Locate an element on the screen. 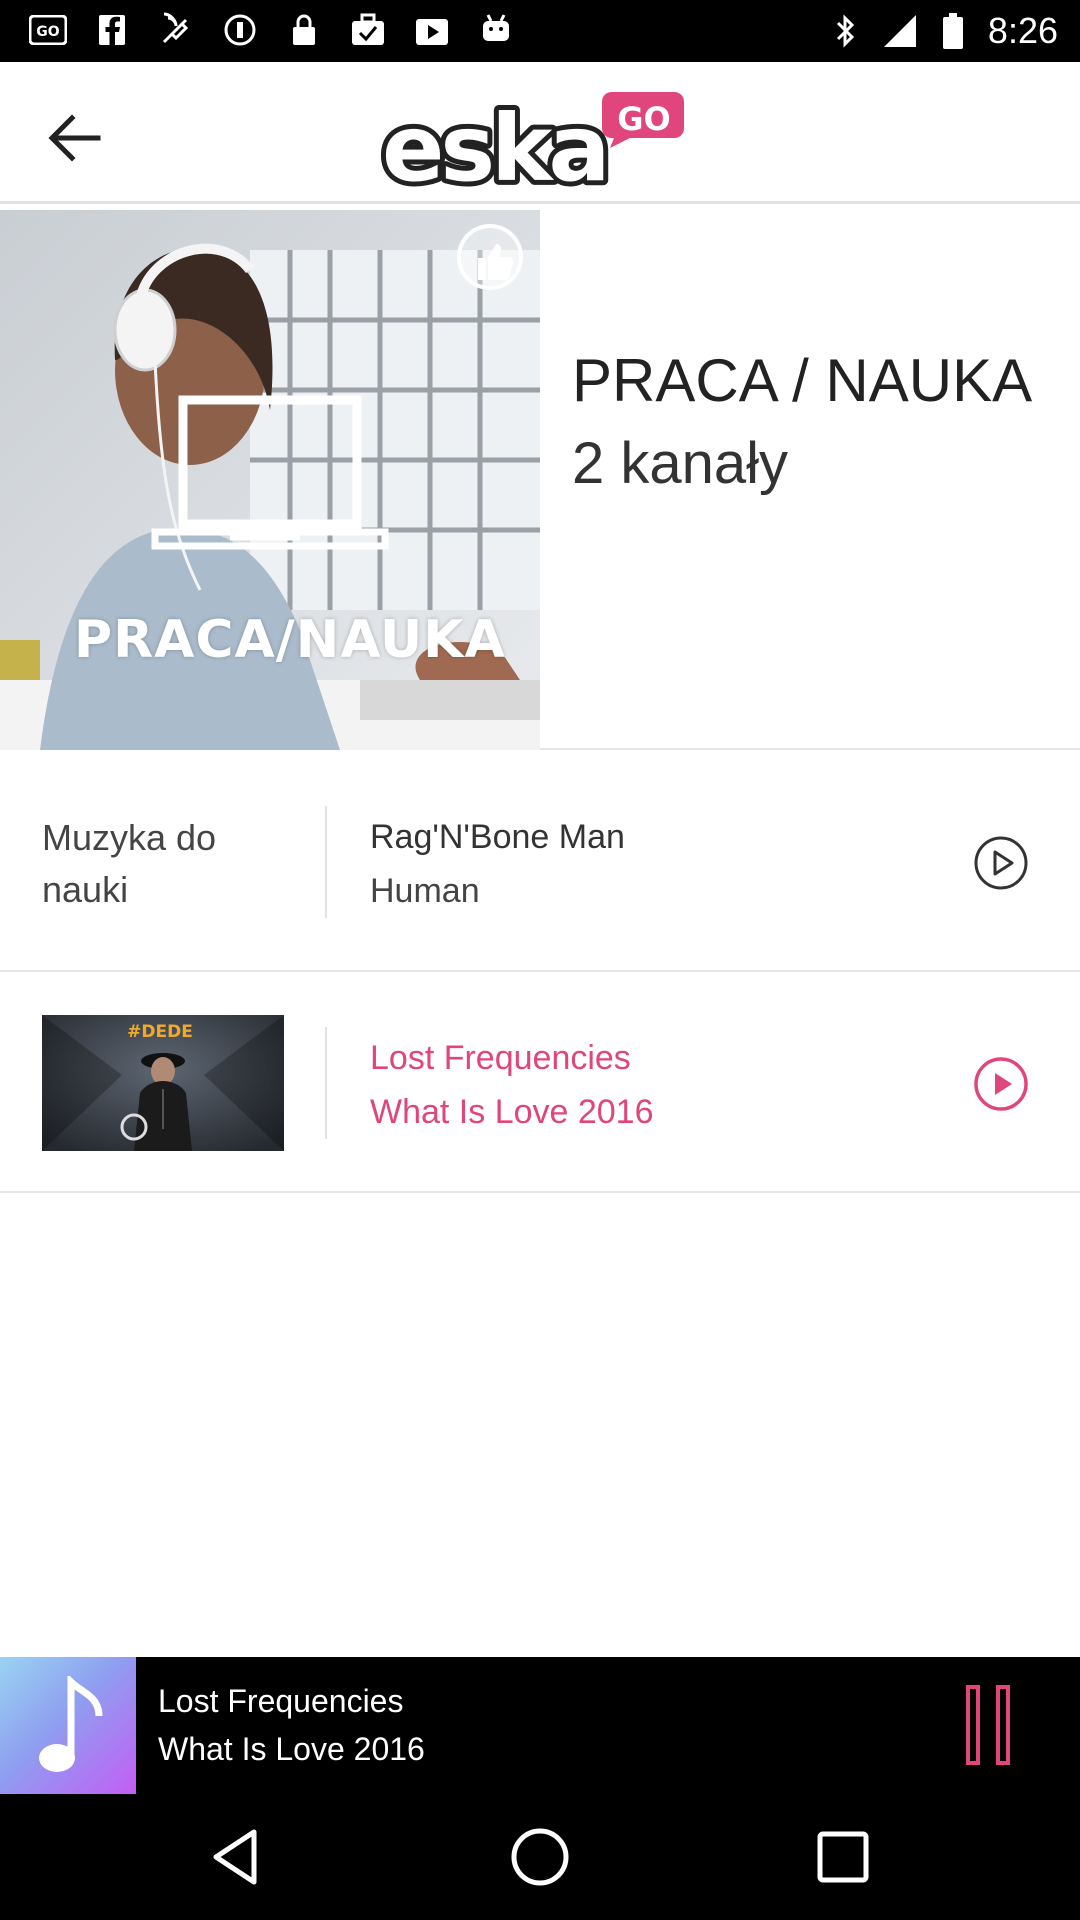 This screenshot has width=1080, height=1920. app-header: eska GO is located at coordinates (540, 134).